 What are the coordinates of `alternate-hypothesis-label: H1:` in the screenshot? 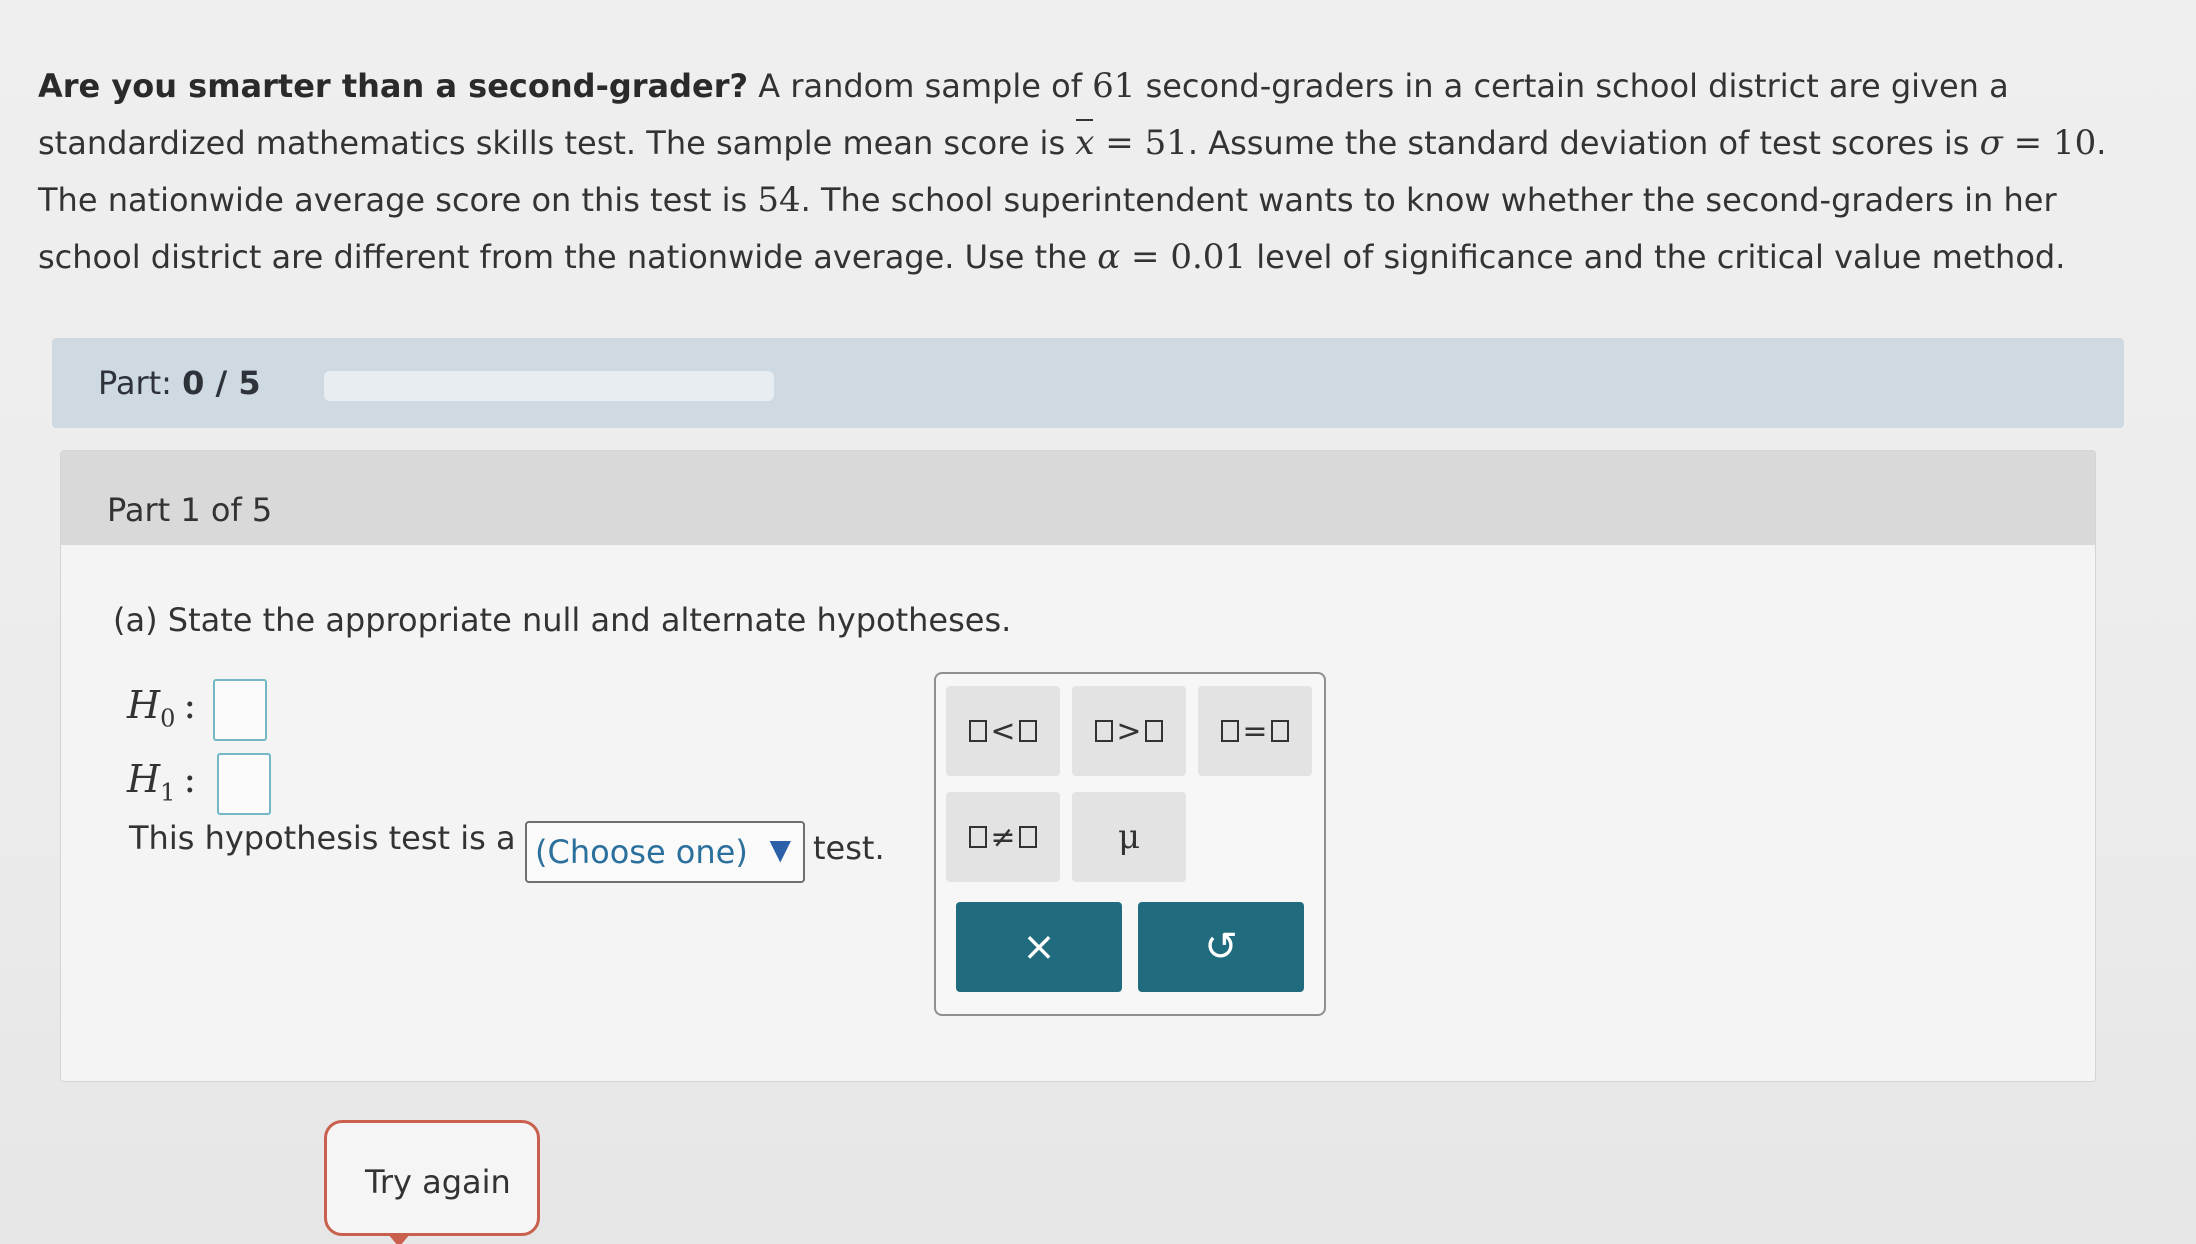 It's located at (162, 782).